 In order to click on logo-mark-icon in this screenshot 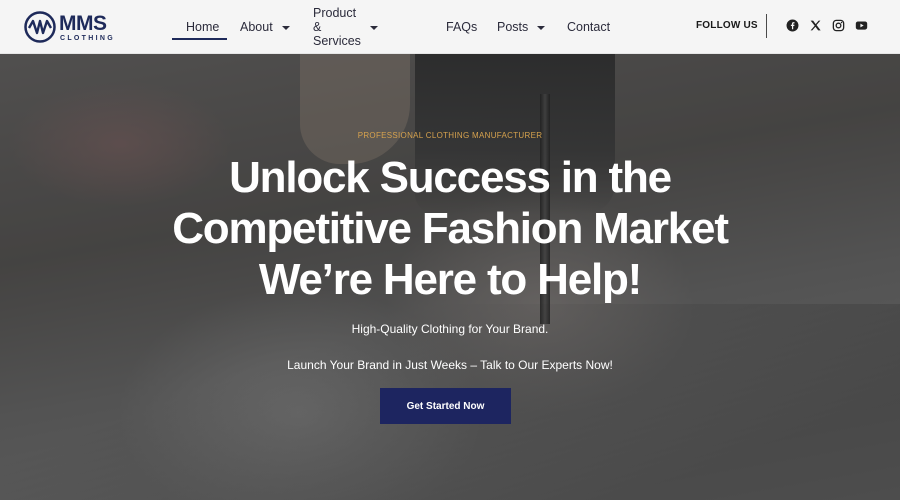, I will do `click(40, 27)`.